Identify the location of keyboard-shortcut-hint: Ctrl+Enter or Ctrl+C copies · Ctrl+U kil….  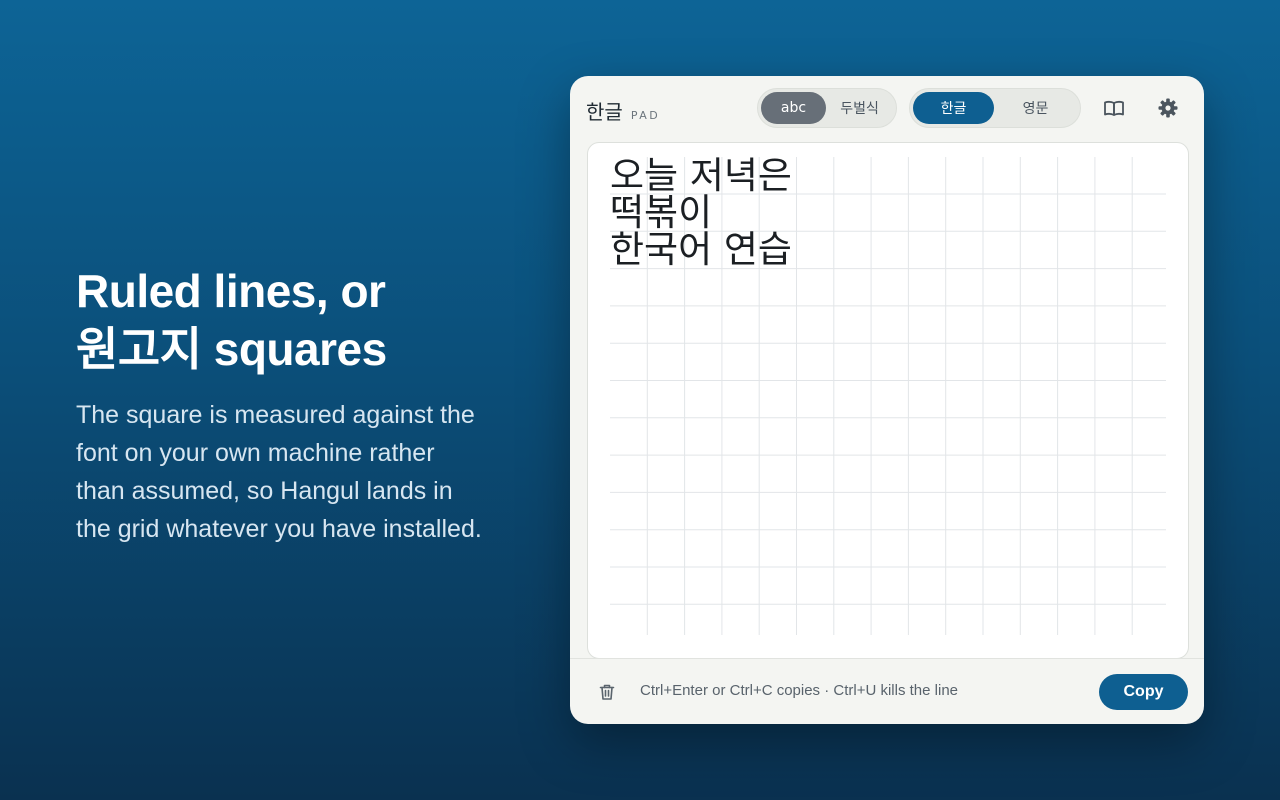
(799, 690).